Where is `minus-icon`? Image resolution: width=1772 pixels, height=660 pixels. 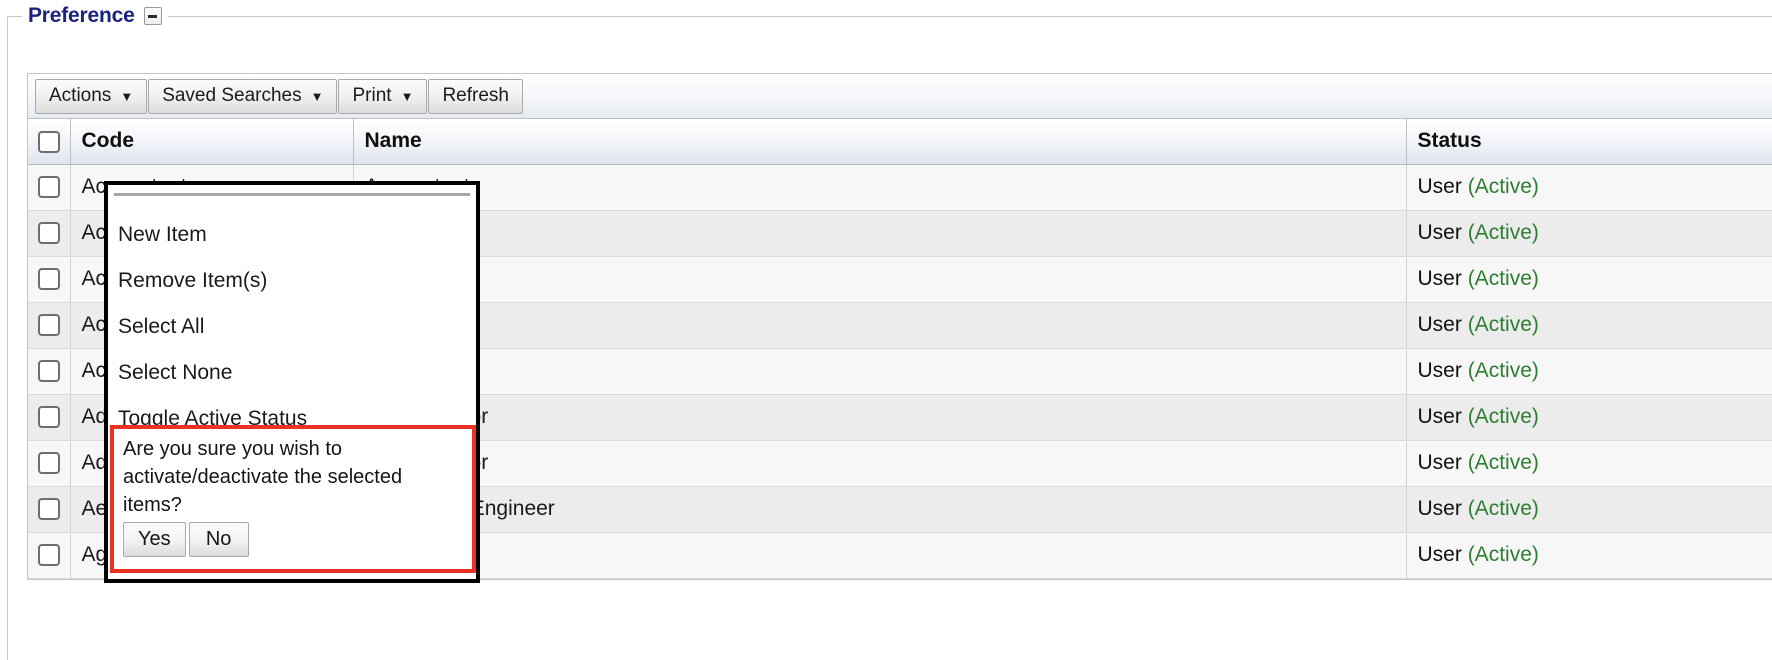
minus-icon is located at coordinates (152, 16).